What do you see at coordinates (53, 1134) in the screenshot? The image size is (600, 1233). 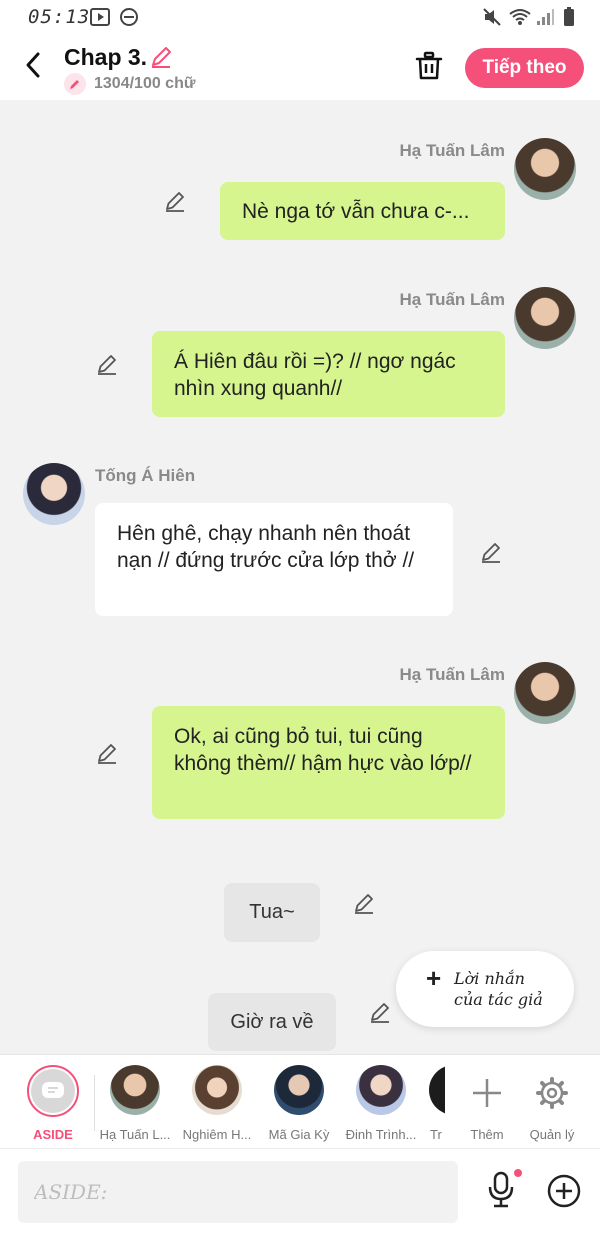 I see `character-label: ASIDE` at bounding box center [53, 1134].